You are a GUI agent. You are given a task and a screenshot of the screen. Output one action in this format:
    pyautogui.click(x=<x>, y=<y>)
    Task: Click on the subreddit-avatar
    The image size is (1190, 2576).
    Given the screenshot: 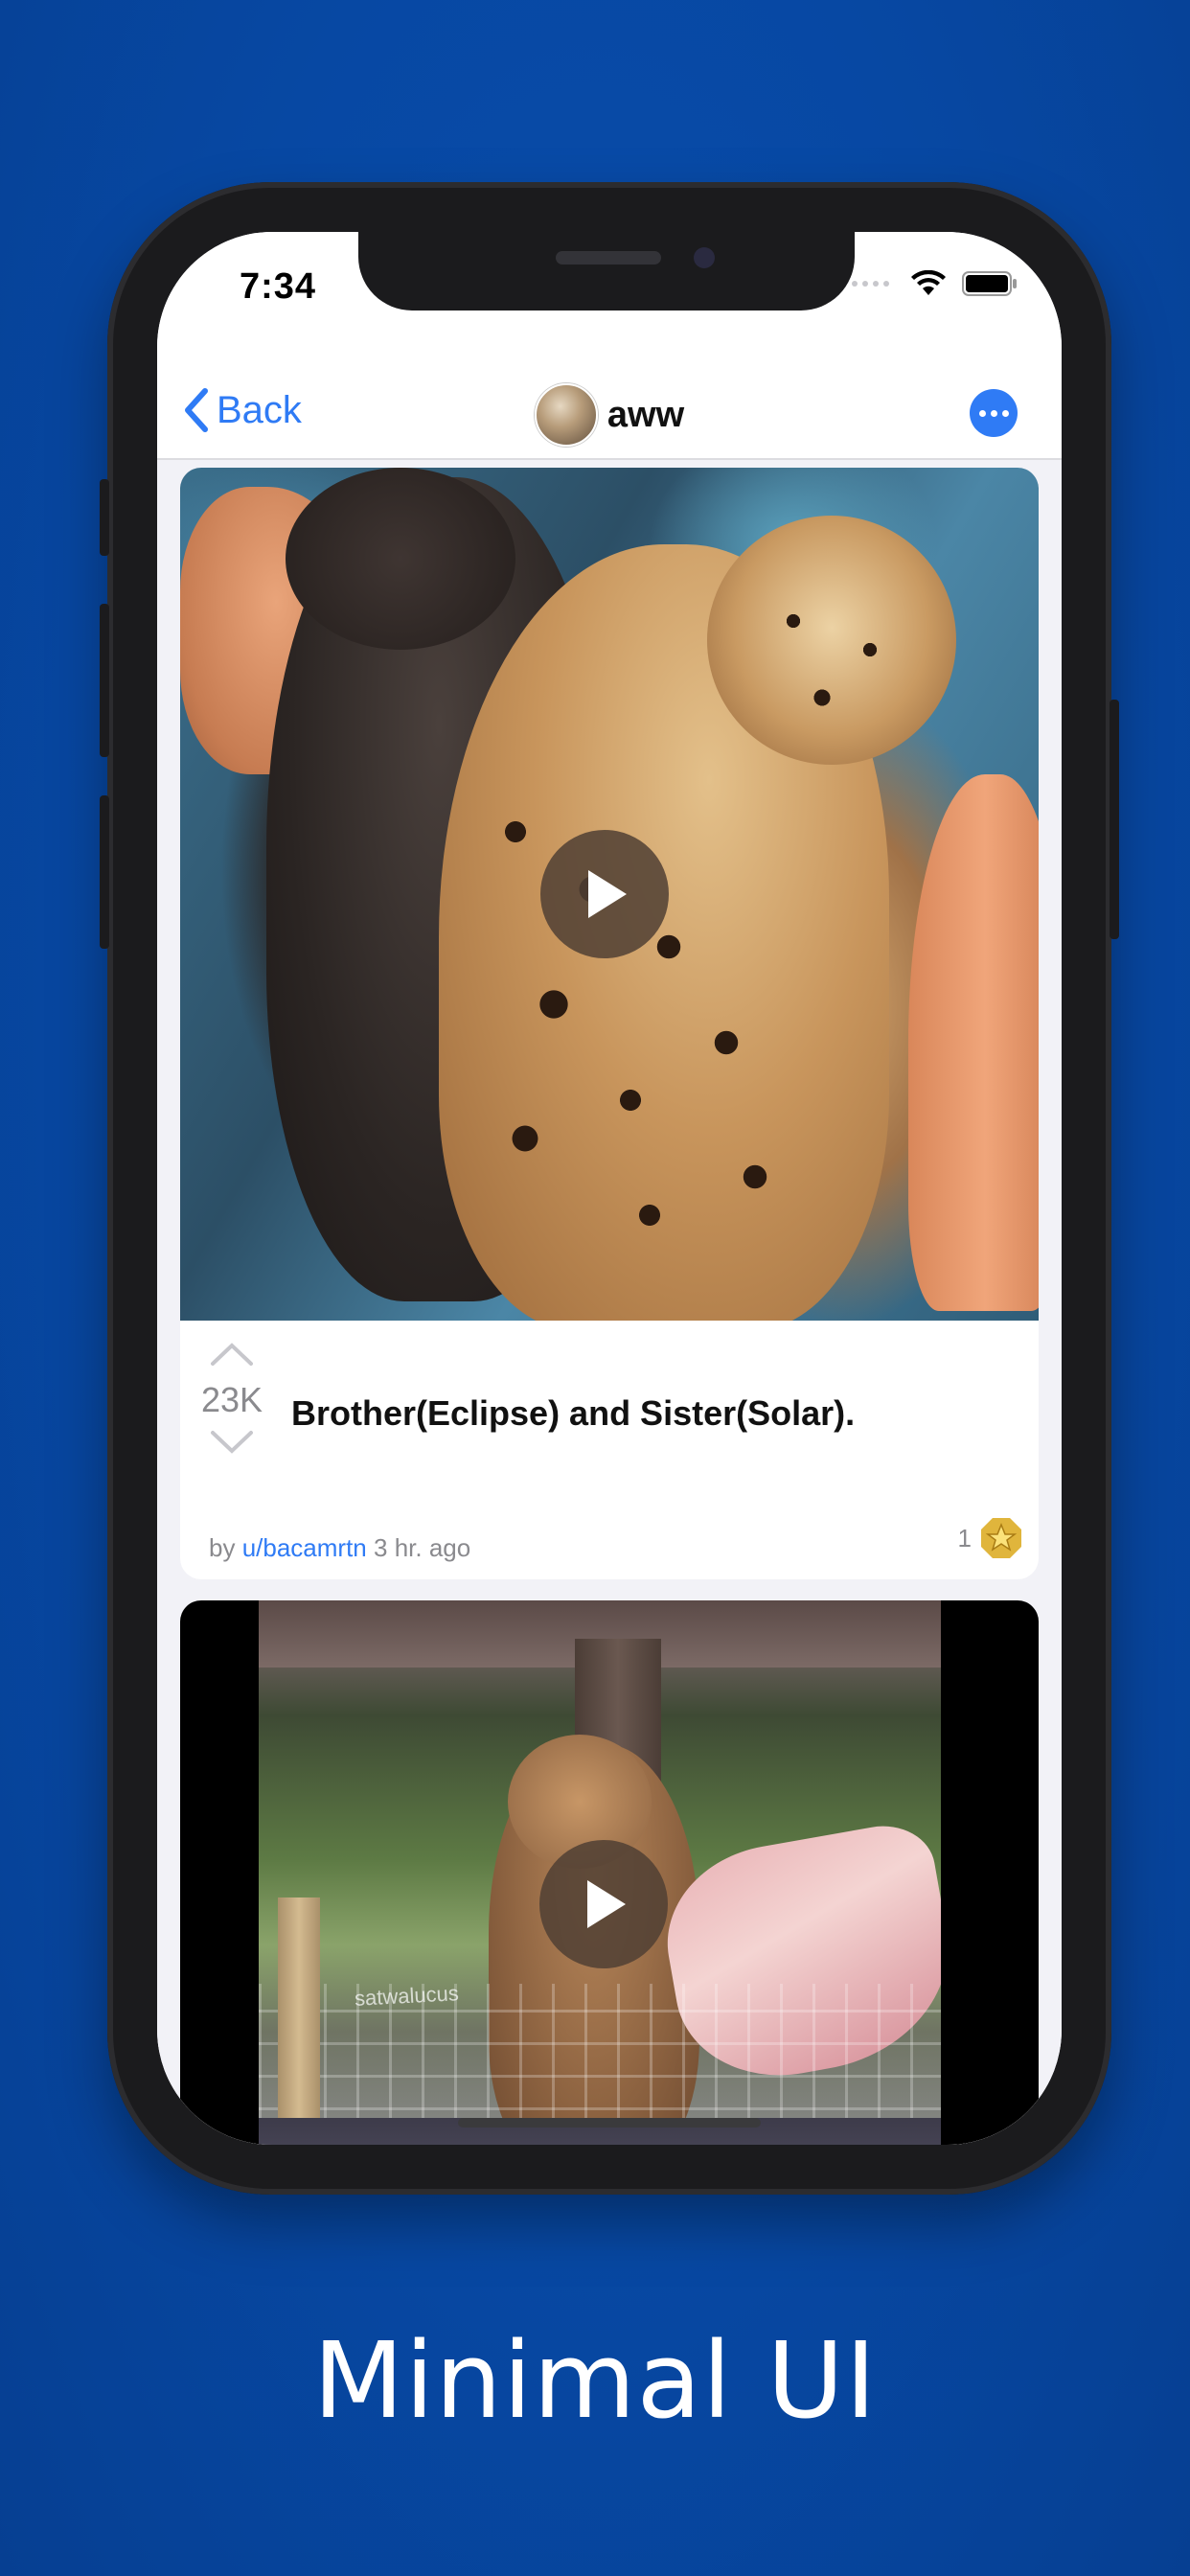 What is the action you would take?
    pyautogui.click(x=566, y=415)
    